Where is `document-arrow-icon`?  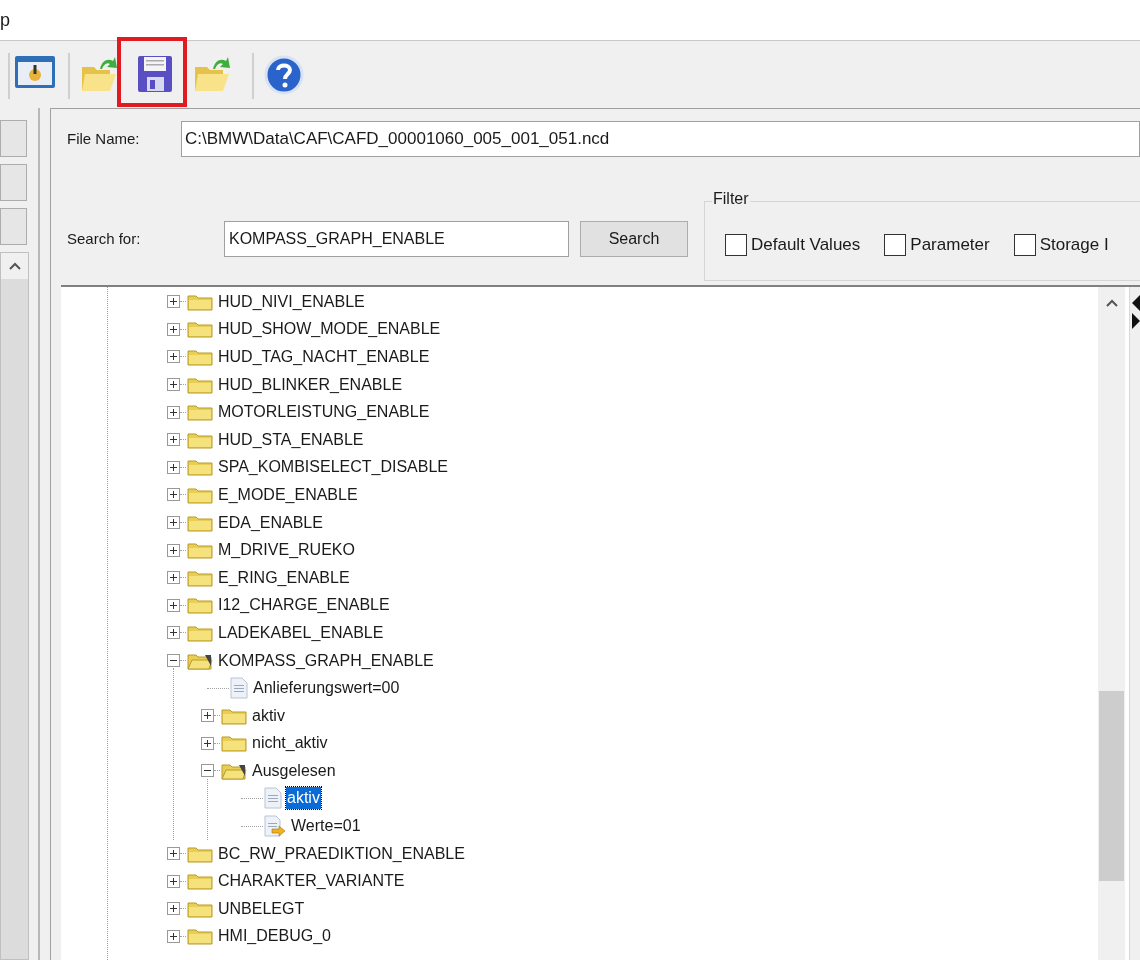
document-arrow-icon is located at coordinates (275, 826).